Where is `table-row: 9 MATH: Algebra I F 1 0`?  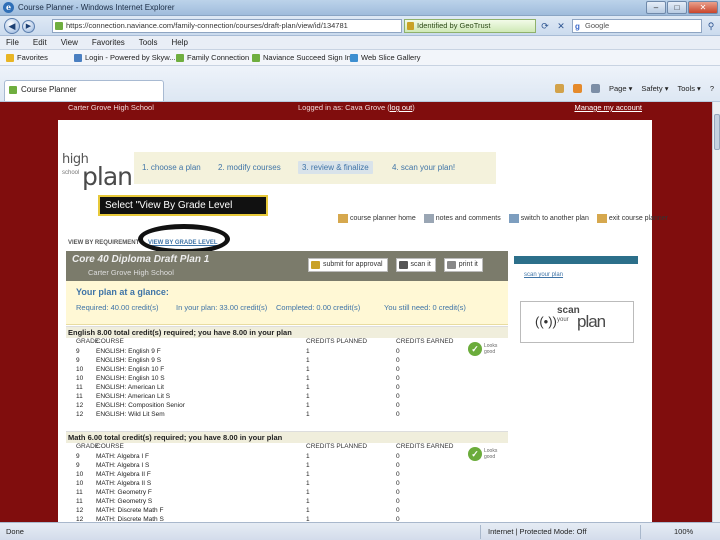 table-row: 9 MATH: Algebra I F 1 0 is located at coordinates (287, 457).